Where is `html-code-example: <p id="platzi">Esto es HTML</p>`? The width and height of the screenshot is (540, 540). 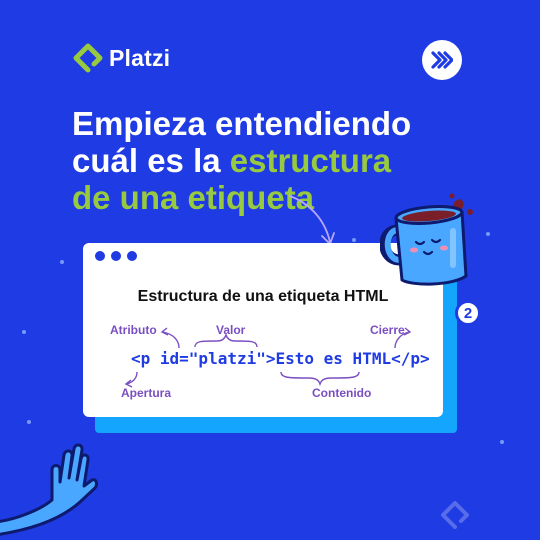
html-code-example: <p id="platzi">Esto es HTML</p> is located at coordinates (280, 358).